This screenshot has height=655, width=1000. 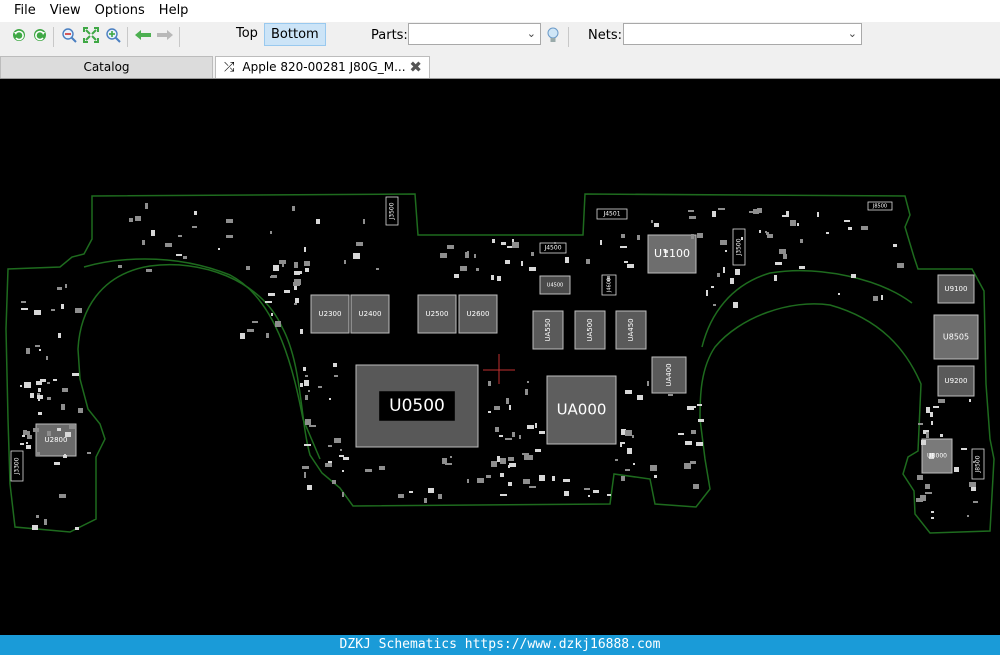 What do you see at coordinates (370, 314) in the screenshot?
I see `component-label: U2400` at bounding box center [370, 314].